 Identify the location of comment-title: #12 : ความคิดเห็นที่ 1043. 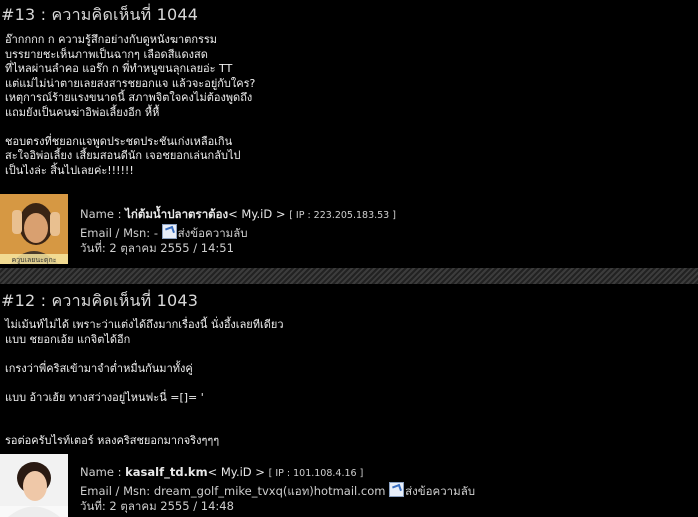
(100, 300).